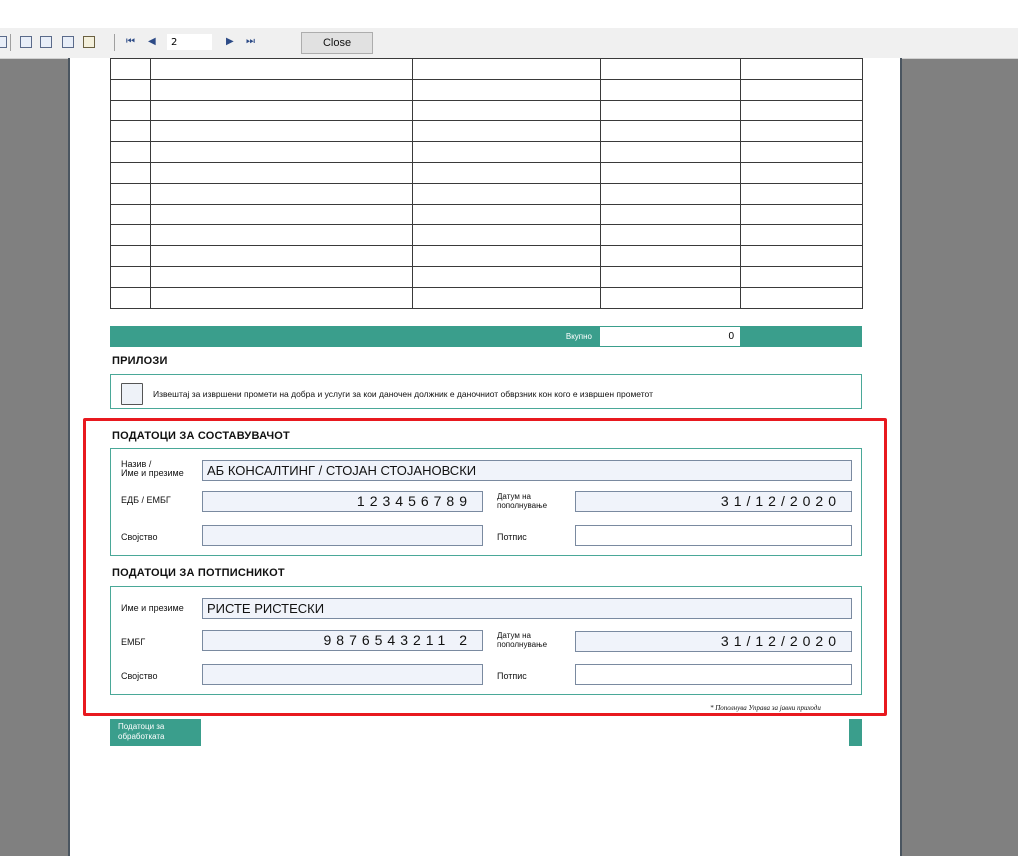 Image resolution: width=1018 pixels, height=856 pixels. Describe the element at coordinates (130, 42) in the screenshot. I see `first-page-icon: ⏮` at that location.